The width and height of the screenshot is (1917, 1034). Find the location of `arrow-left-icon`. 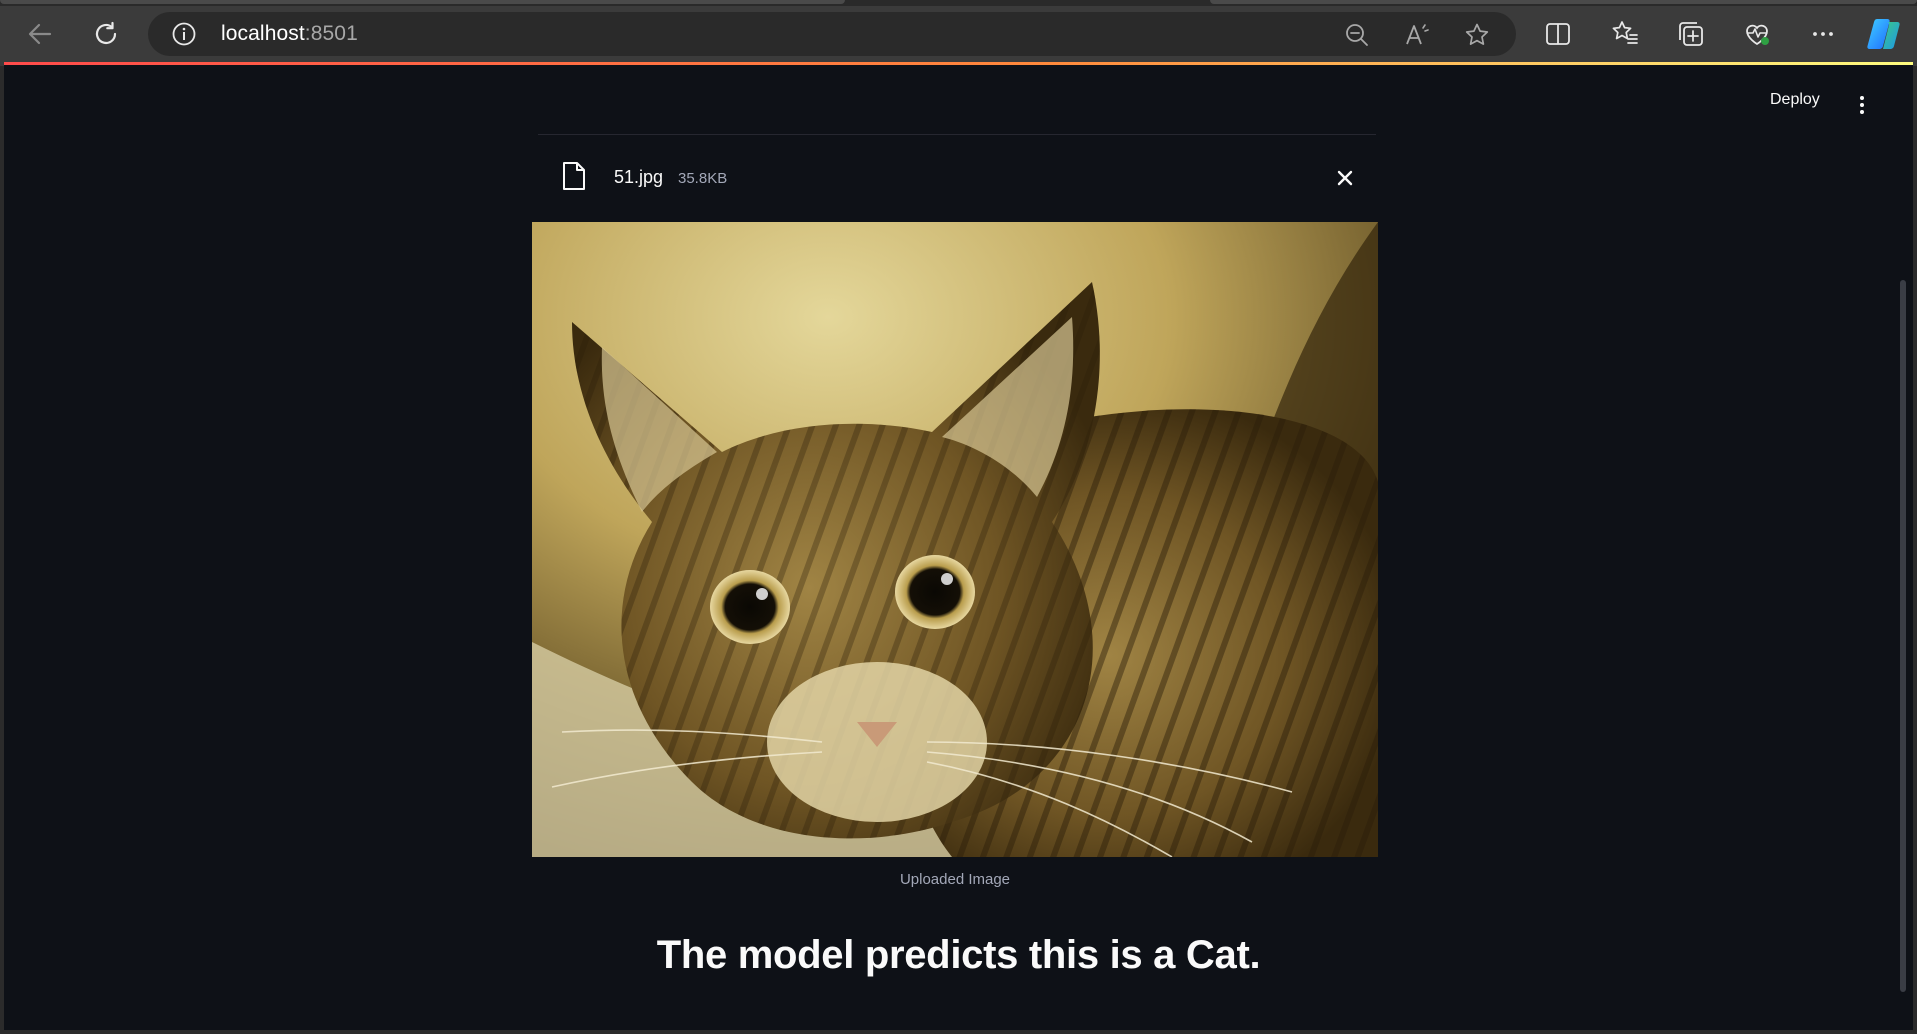

arrow-left-icon is located at coordinates (40, 34).